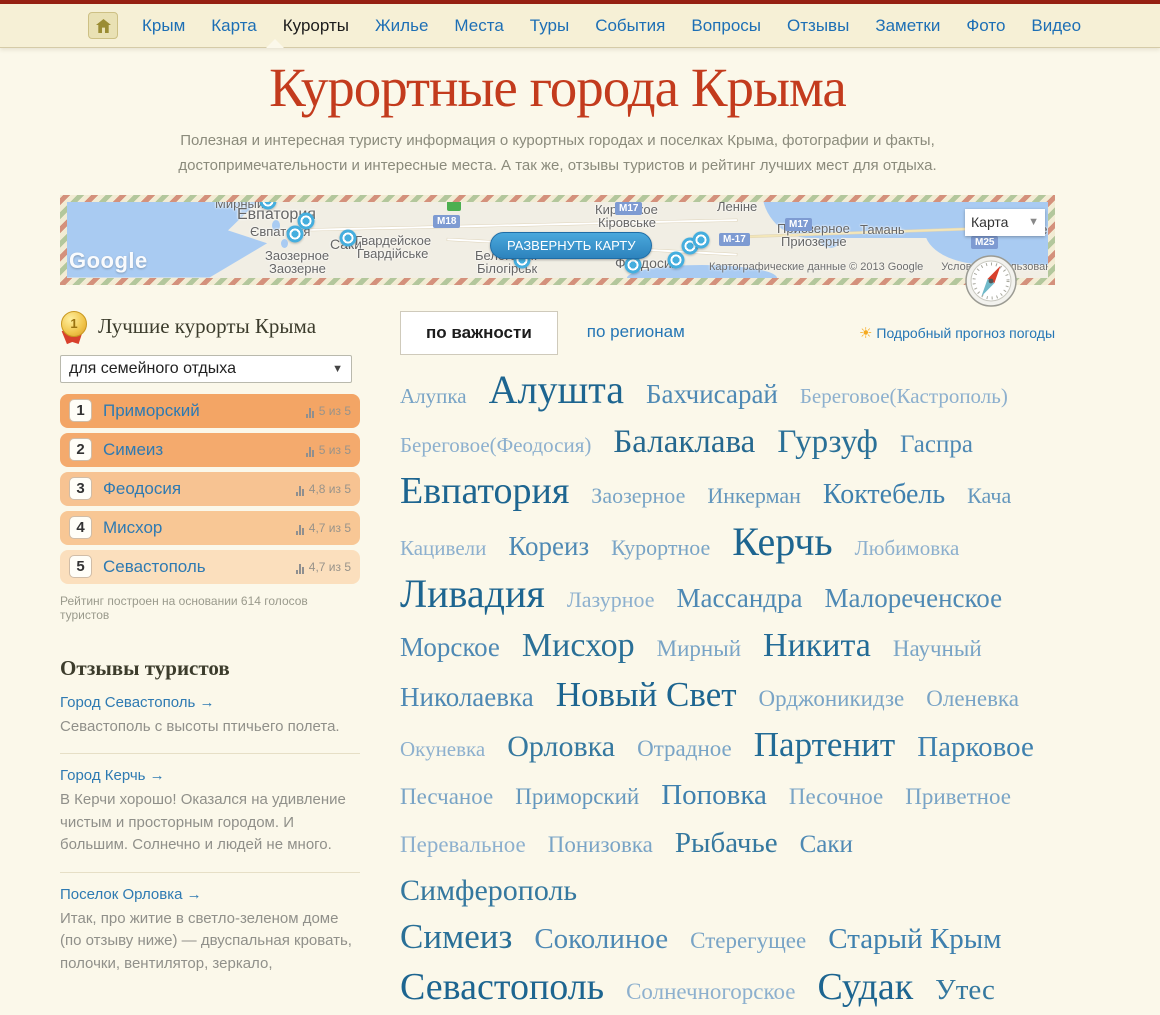 The width and height of the screenshot is (1160, 1015). What do you see at coordinates (826, 844) in the screenshot?
I see `resort-tag-link: Саки` at bounding box center [826, 844].